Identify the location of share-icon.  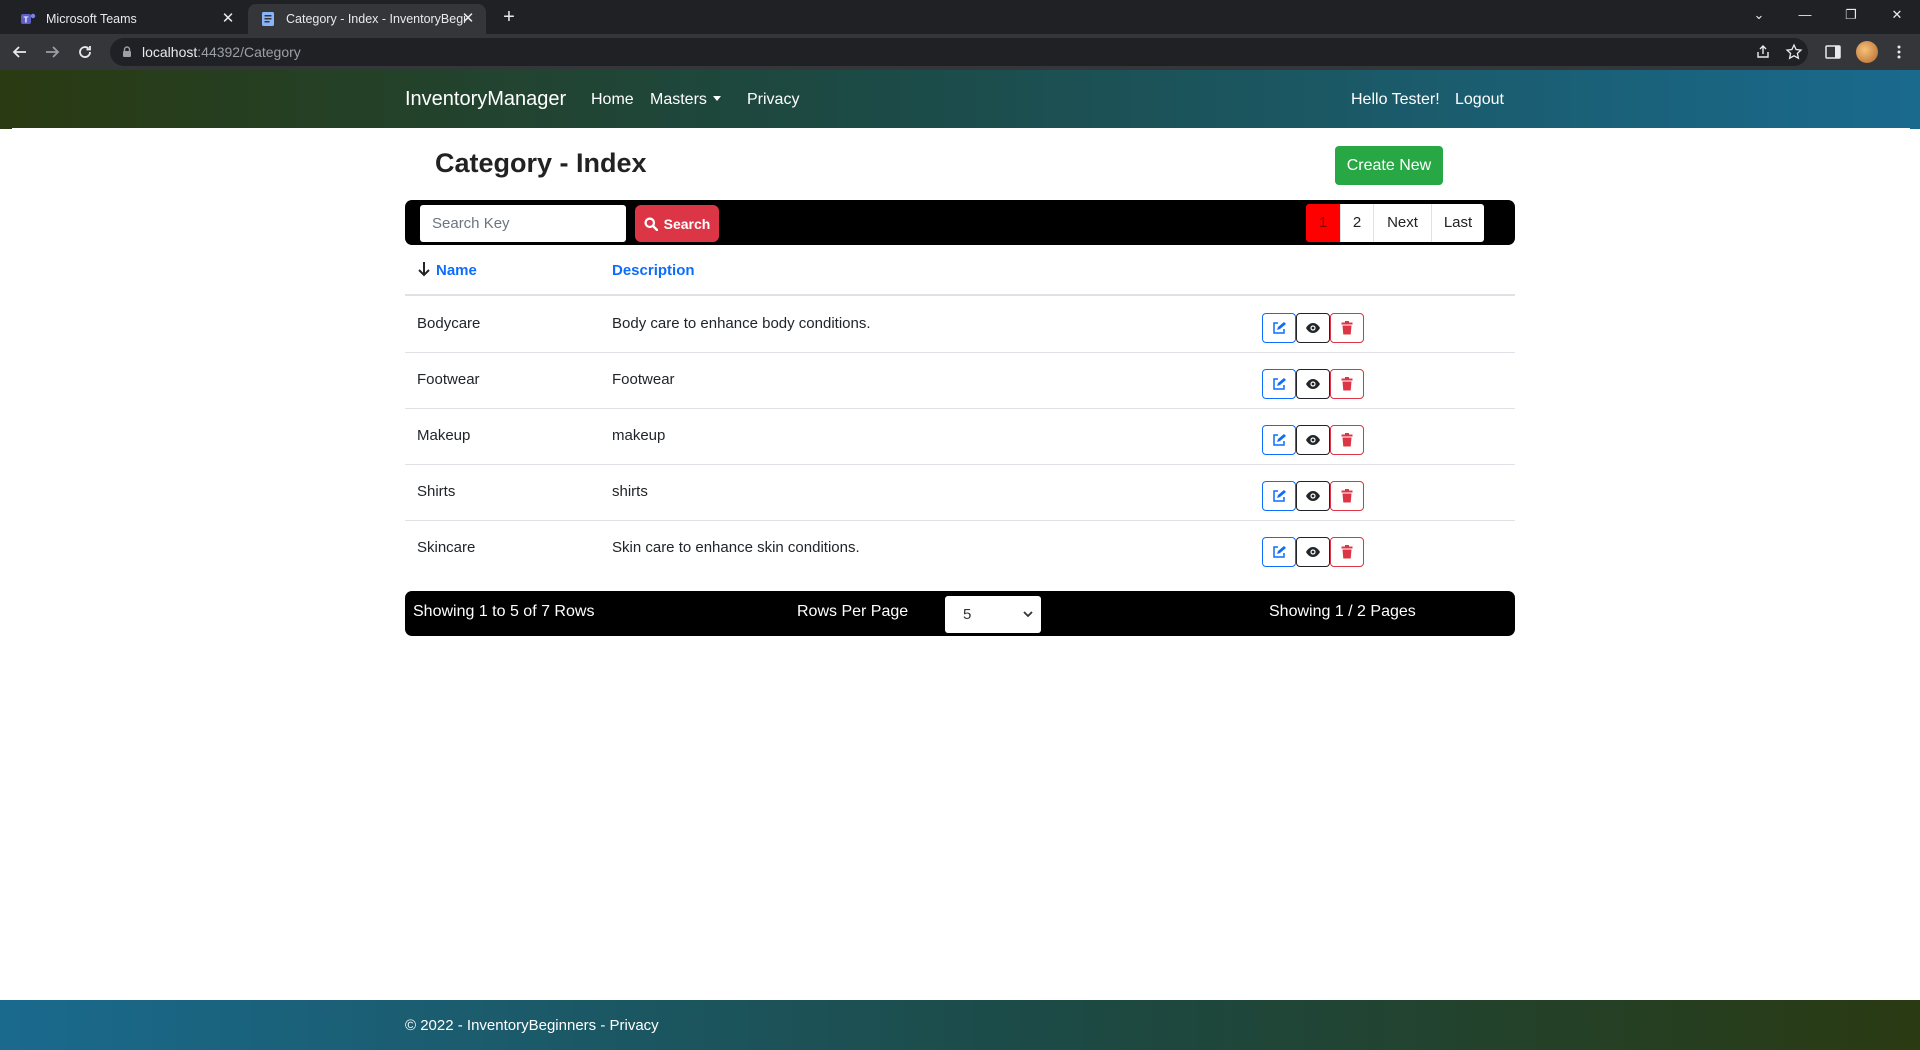
(1763, 52).